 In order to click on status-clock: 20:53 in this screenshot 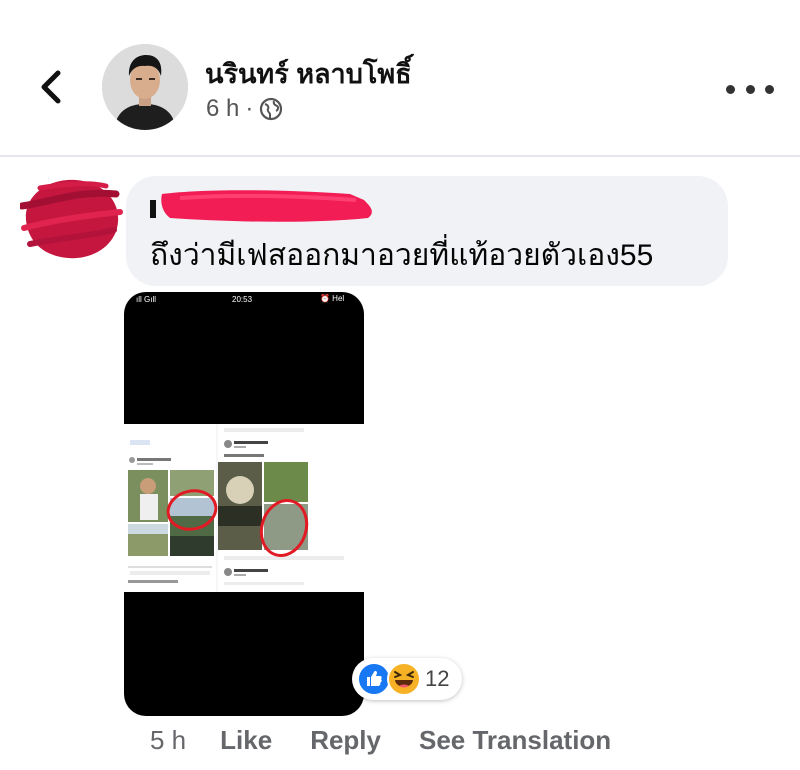, I will do `click(242, 299)`.